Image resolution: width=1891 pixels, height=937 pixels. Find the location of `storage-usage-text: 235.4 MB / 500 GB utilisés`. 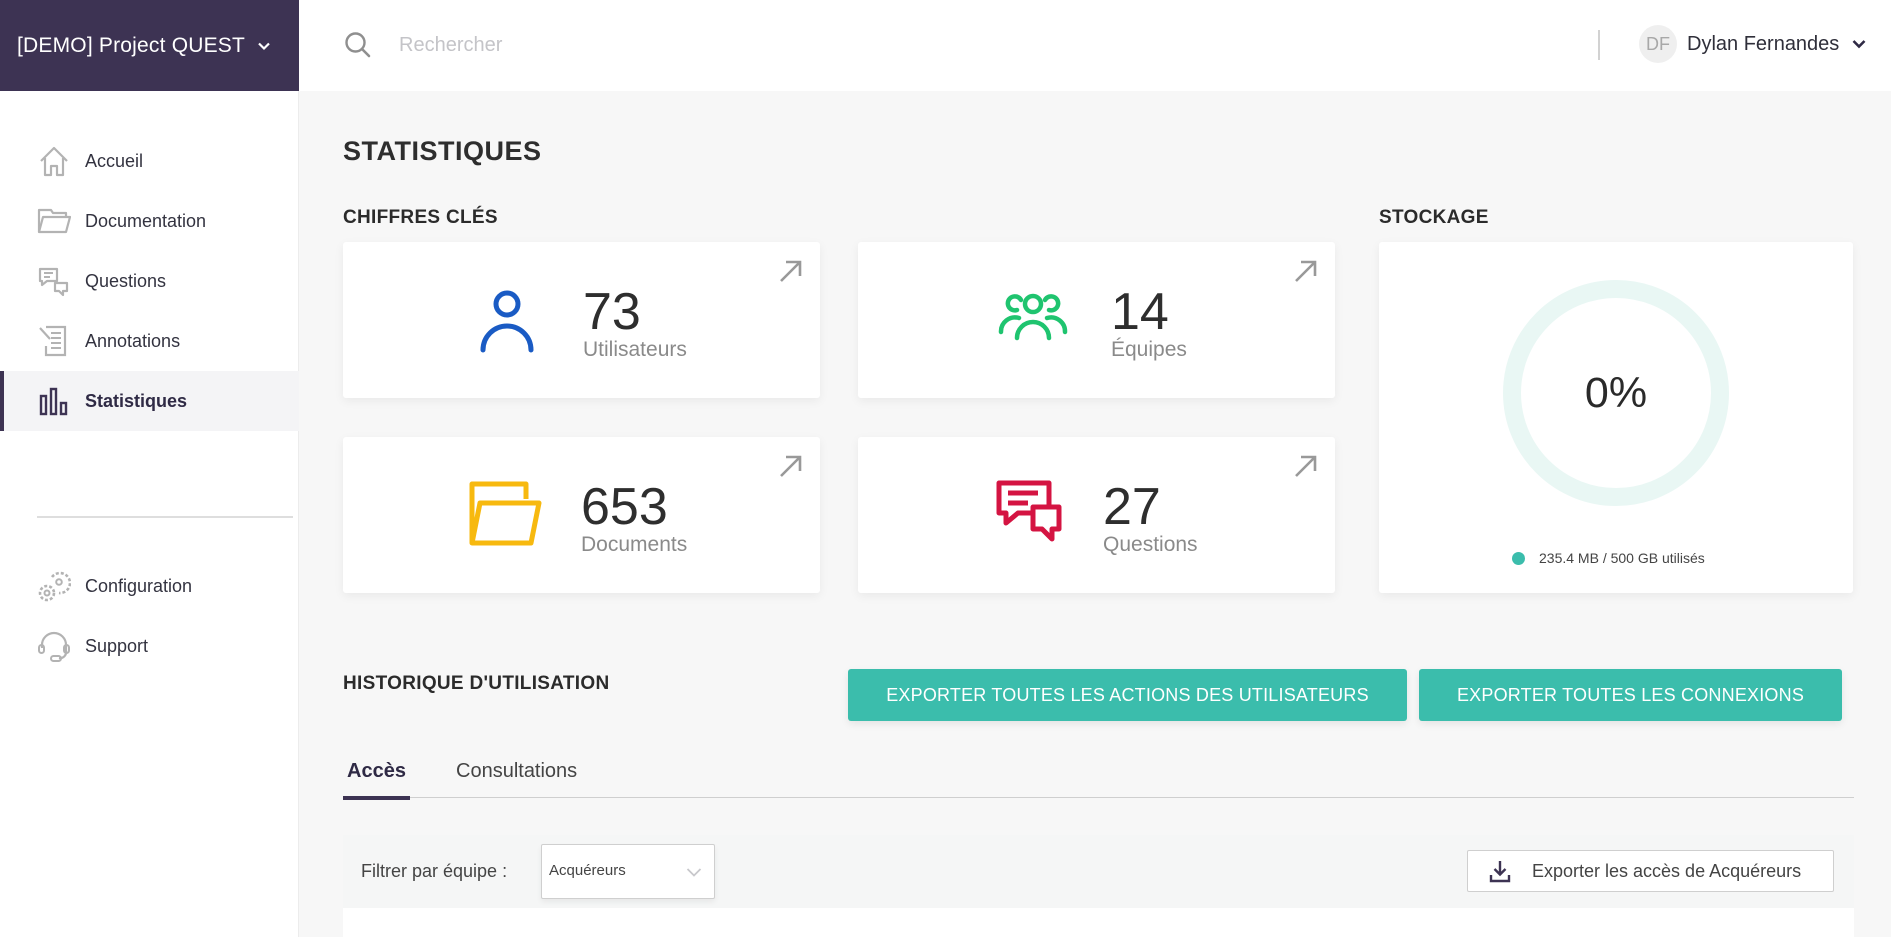

storage-usage-text: 235.4 MB / 500 GB utilisés is located at coordinates (1622, 558).